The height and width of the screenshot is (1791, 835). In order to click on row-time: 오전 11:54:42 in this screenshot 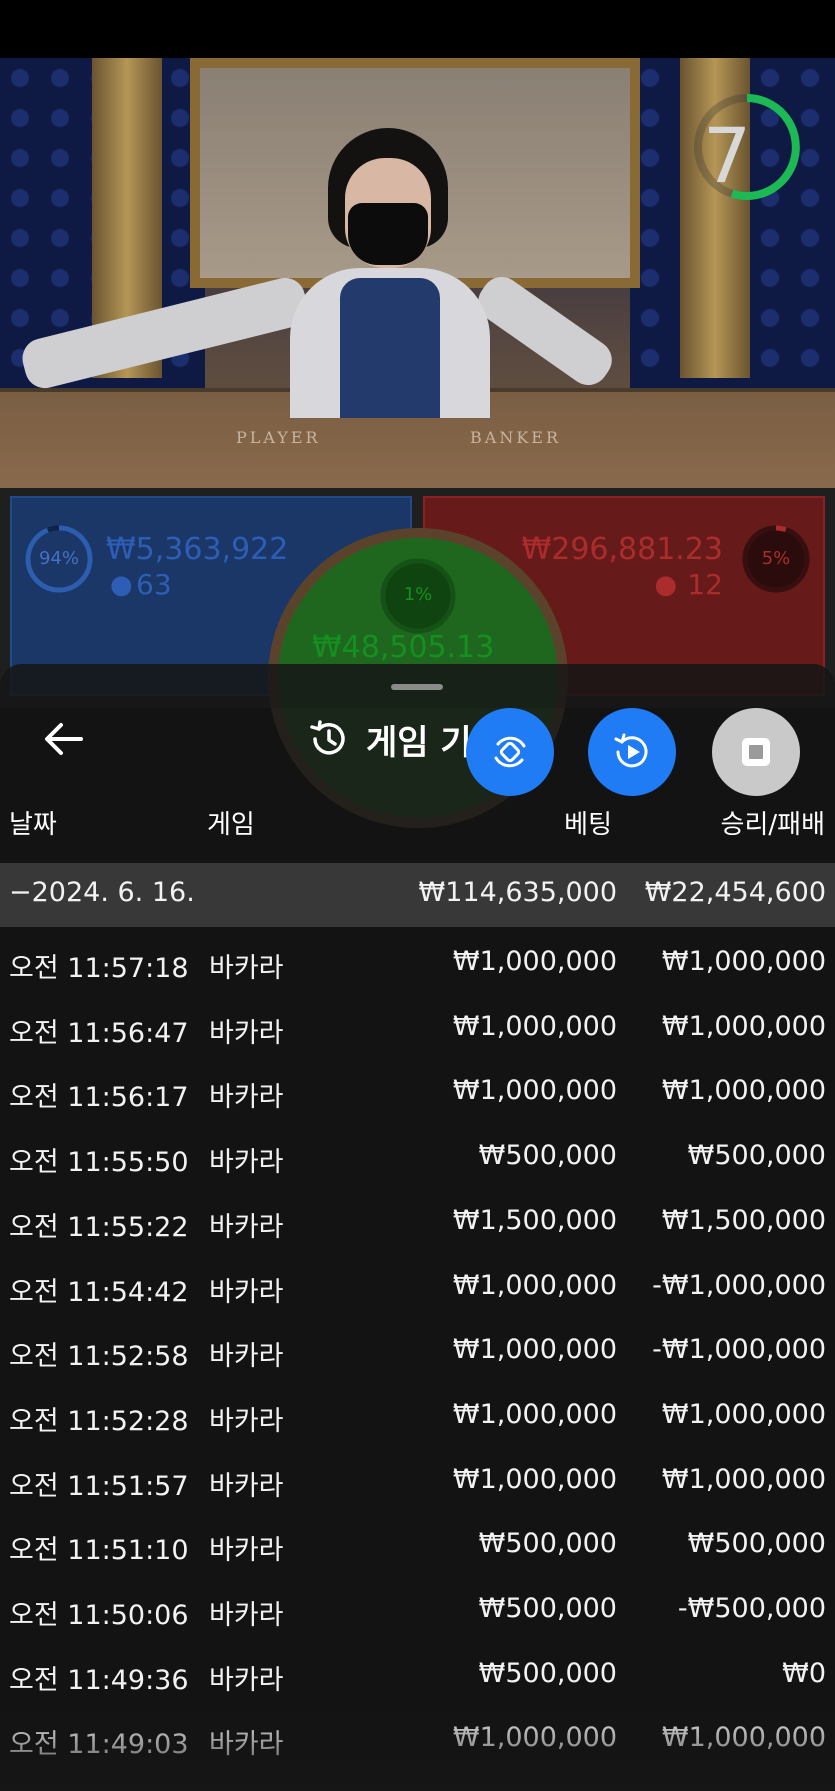, I will do `click(99, 1292)`.